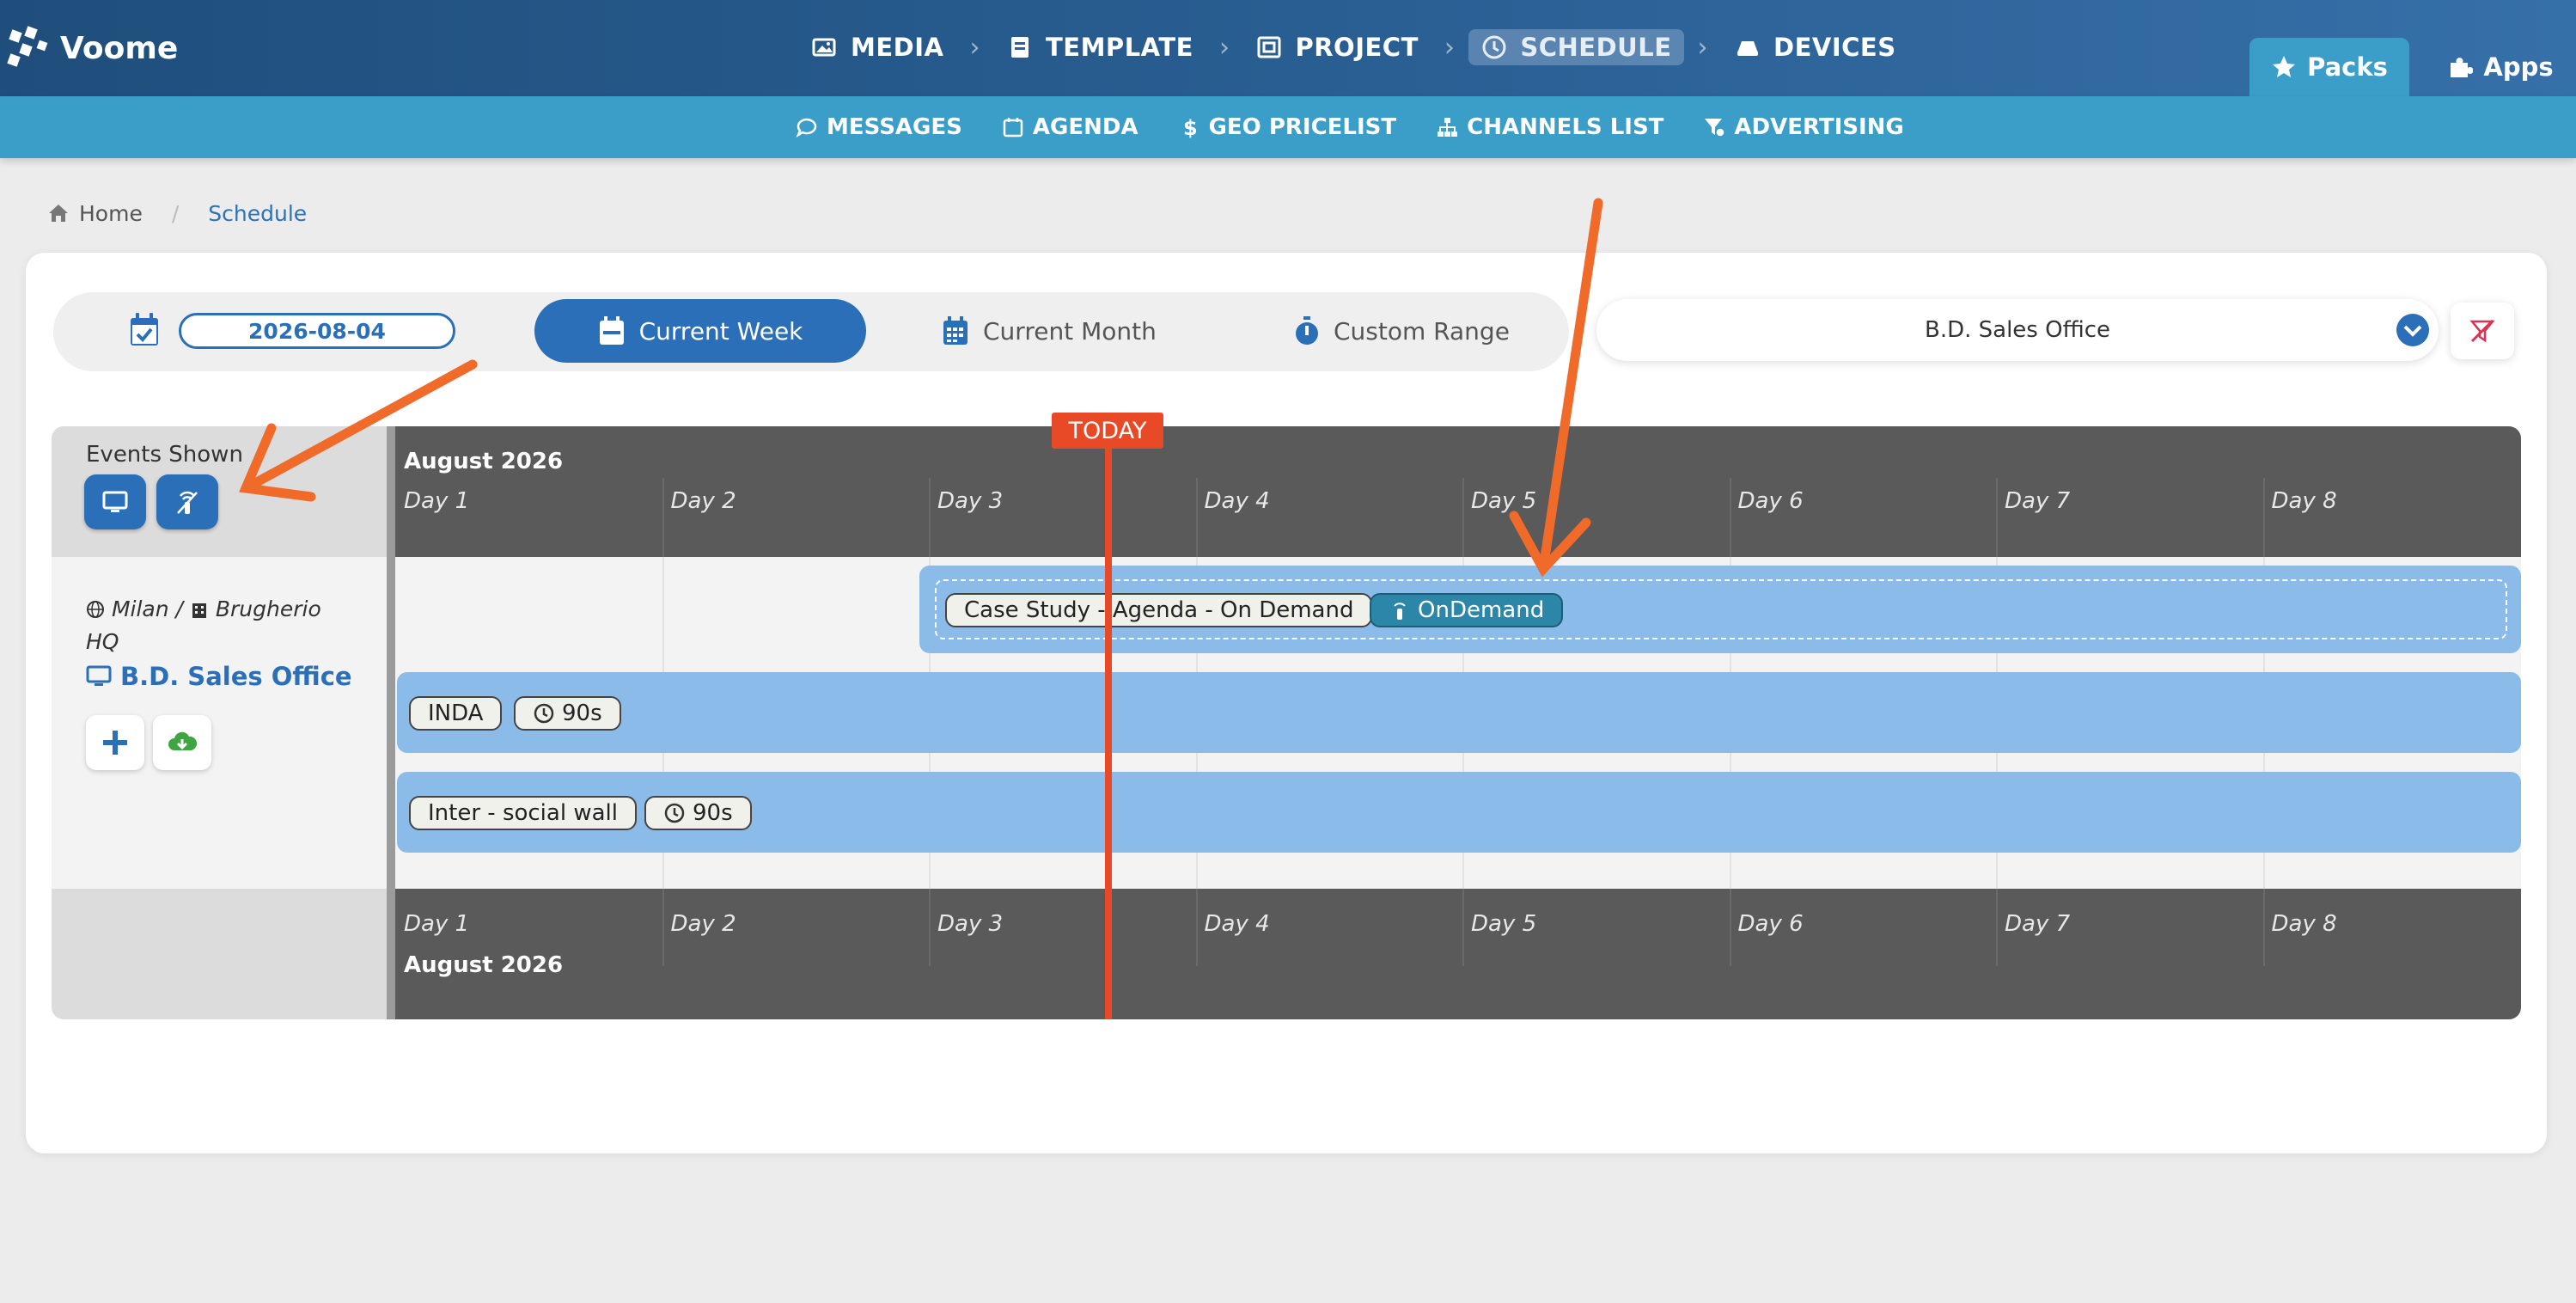 The image size is (2576, 1303). I want to click on custom-range-button: Custom Range, so click(1402, 331).